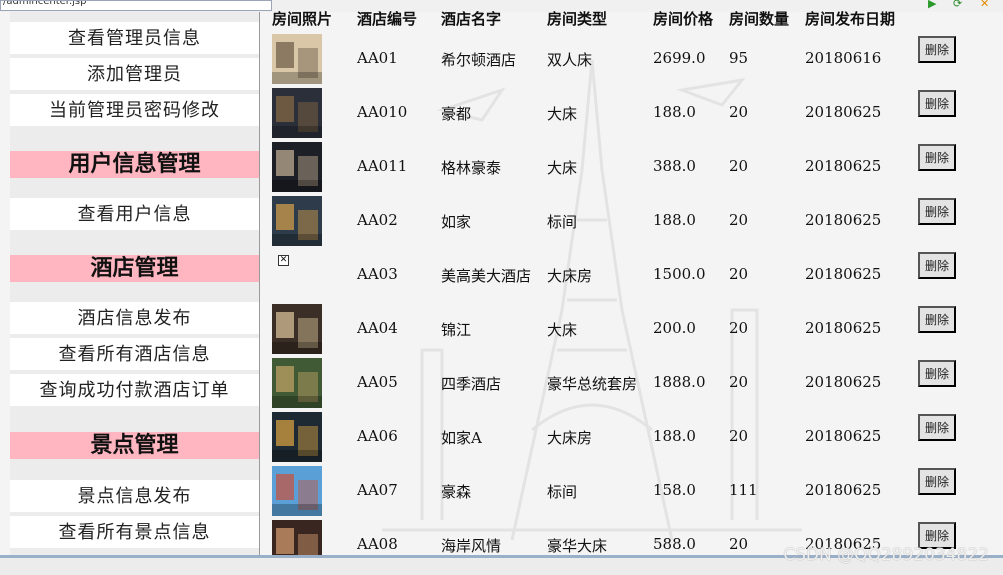 Image resolution: width=1003 pixels, height=575 pixels. Describe the element at coordinates (570, 276) in the screenshot. I see `room-type-cell: 大床房` at that location.